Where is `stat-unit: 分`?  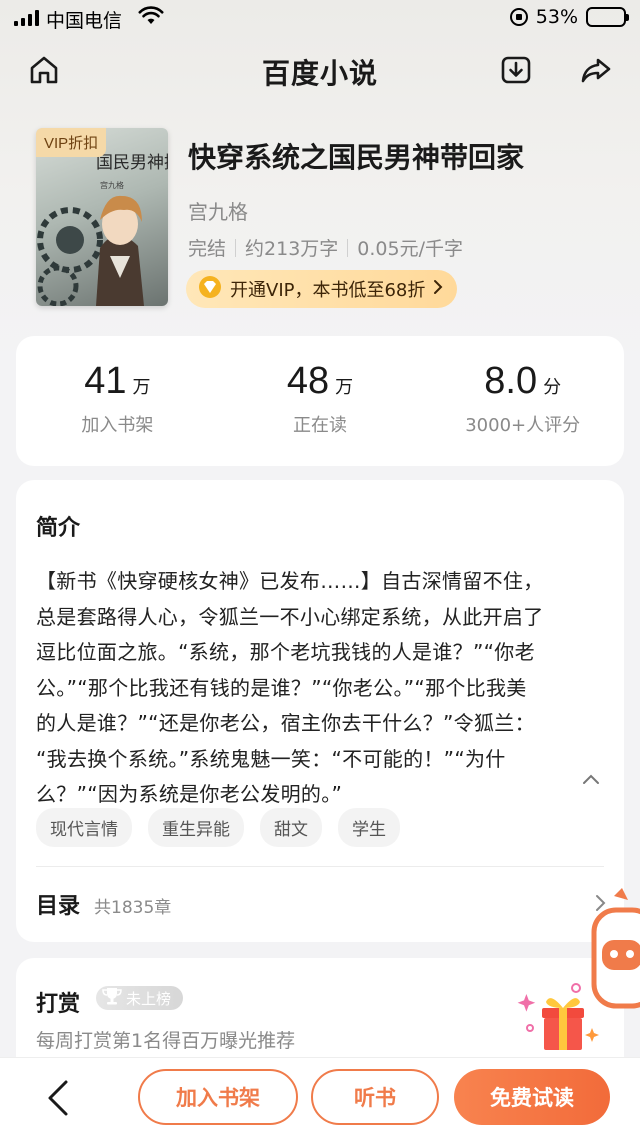
stat-unit: 分 is located at coordinates (552, 387).